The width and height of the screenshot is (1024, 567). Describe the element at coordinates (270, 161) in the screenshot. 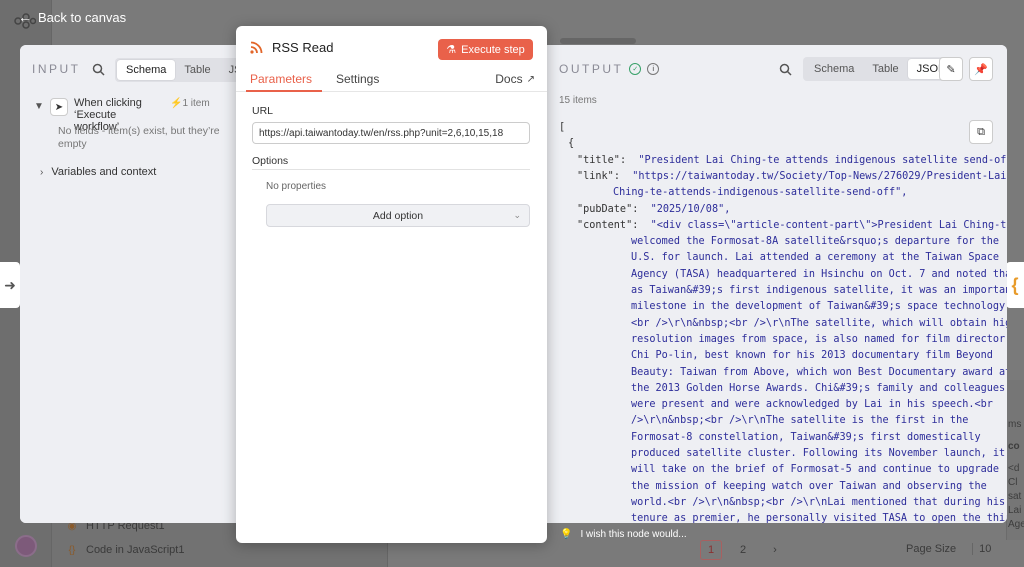

I see `options-label: Options` at that location.